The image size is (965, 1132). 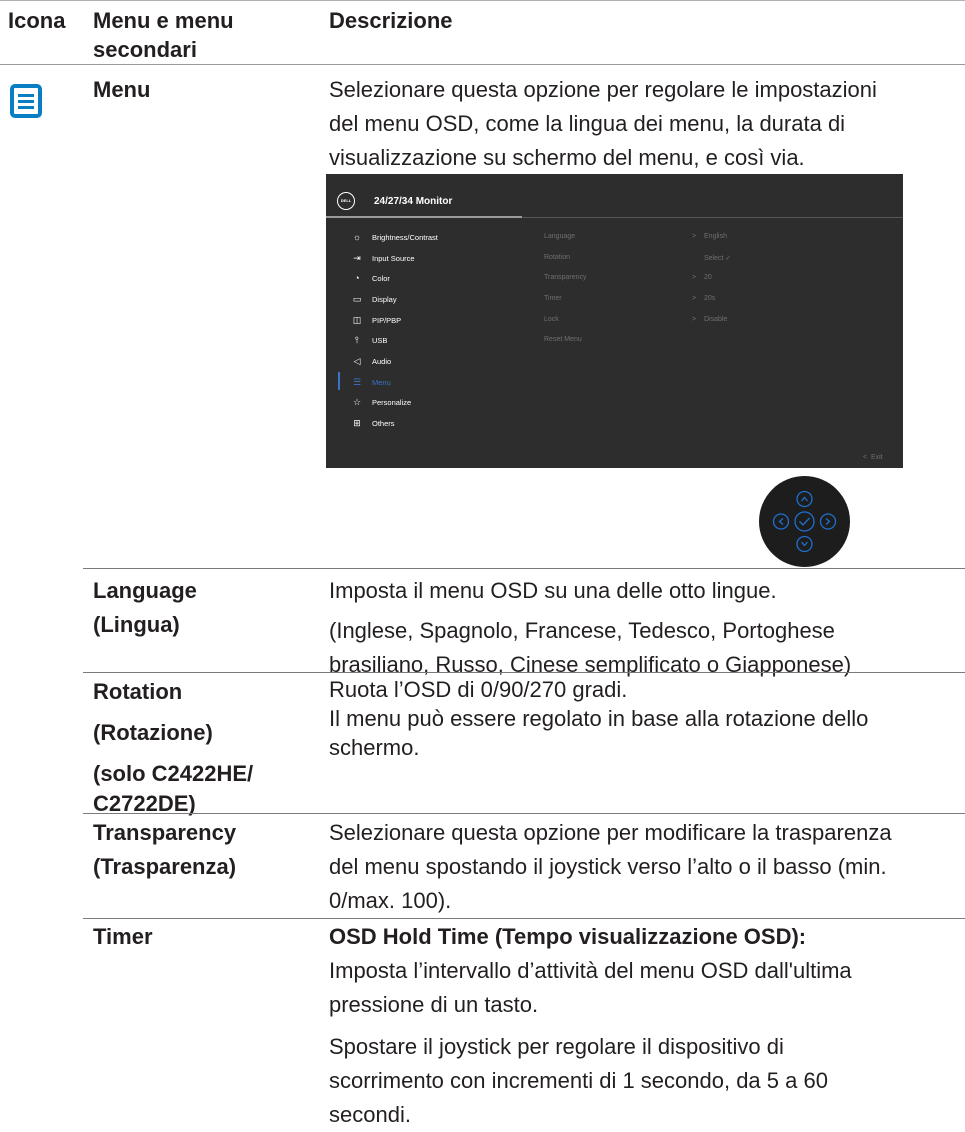 I want to click on osd-item-others: Others, so click(x=383, y=423).